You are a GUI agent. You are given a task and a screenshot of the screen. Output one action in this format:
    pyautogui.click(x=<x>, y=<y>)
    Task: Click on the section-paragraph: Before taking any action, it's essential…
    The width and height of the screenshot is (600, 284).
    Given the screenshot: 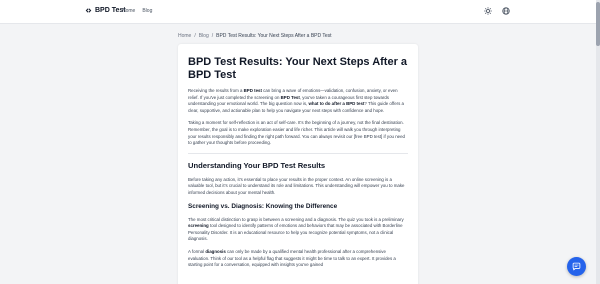 What is the action you would take?
    pyautogui.click(x=296, y=185)
    